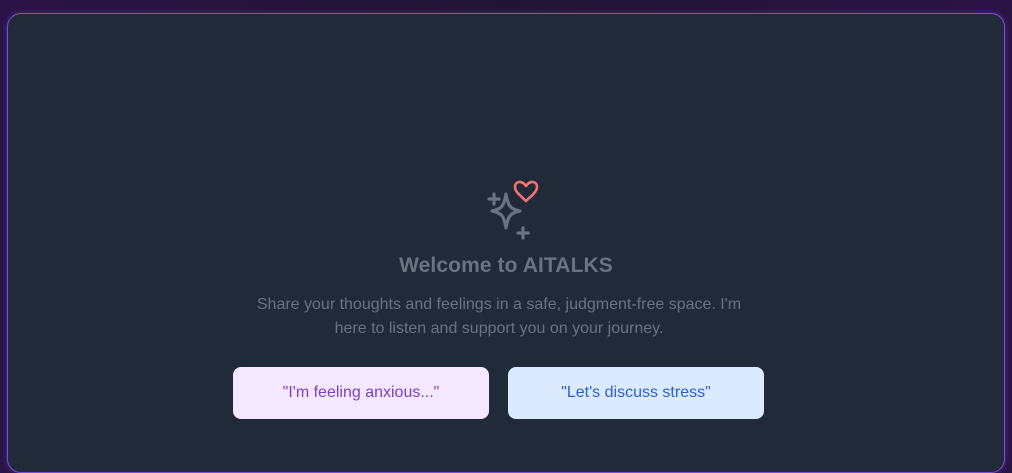 The width and height of the screenshot is (1012, 473). I want to click on heart-icon, so click(526, 191).